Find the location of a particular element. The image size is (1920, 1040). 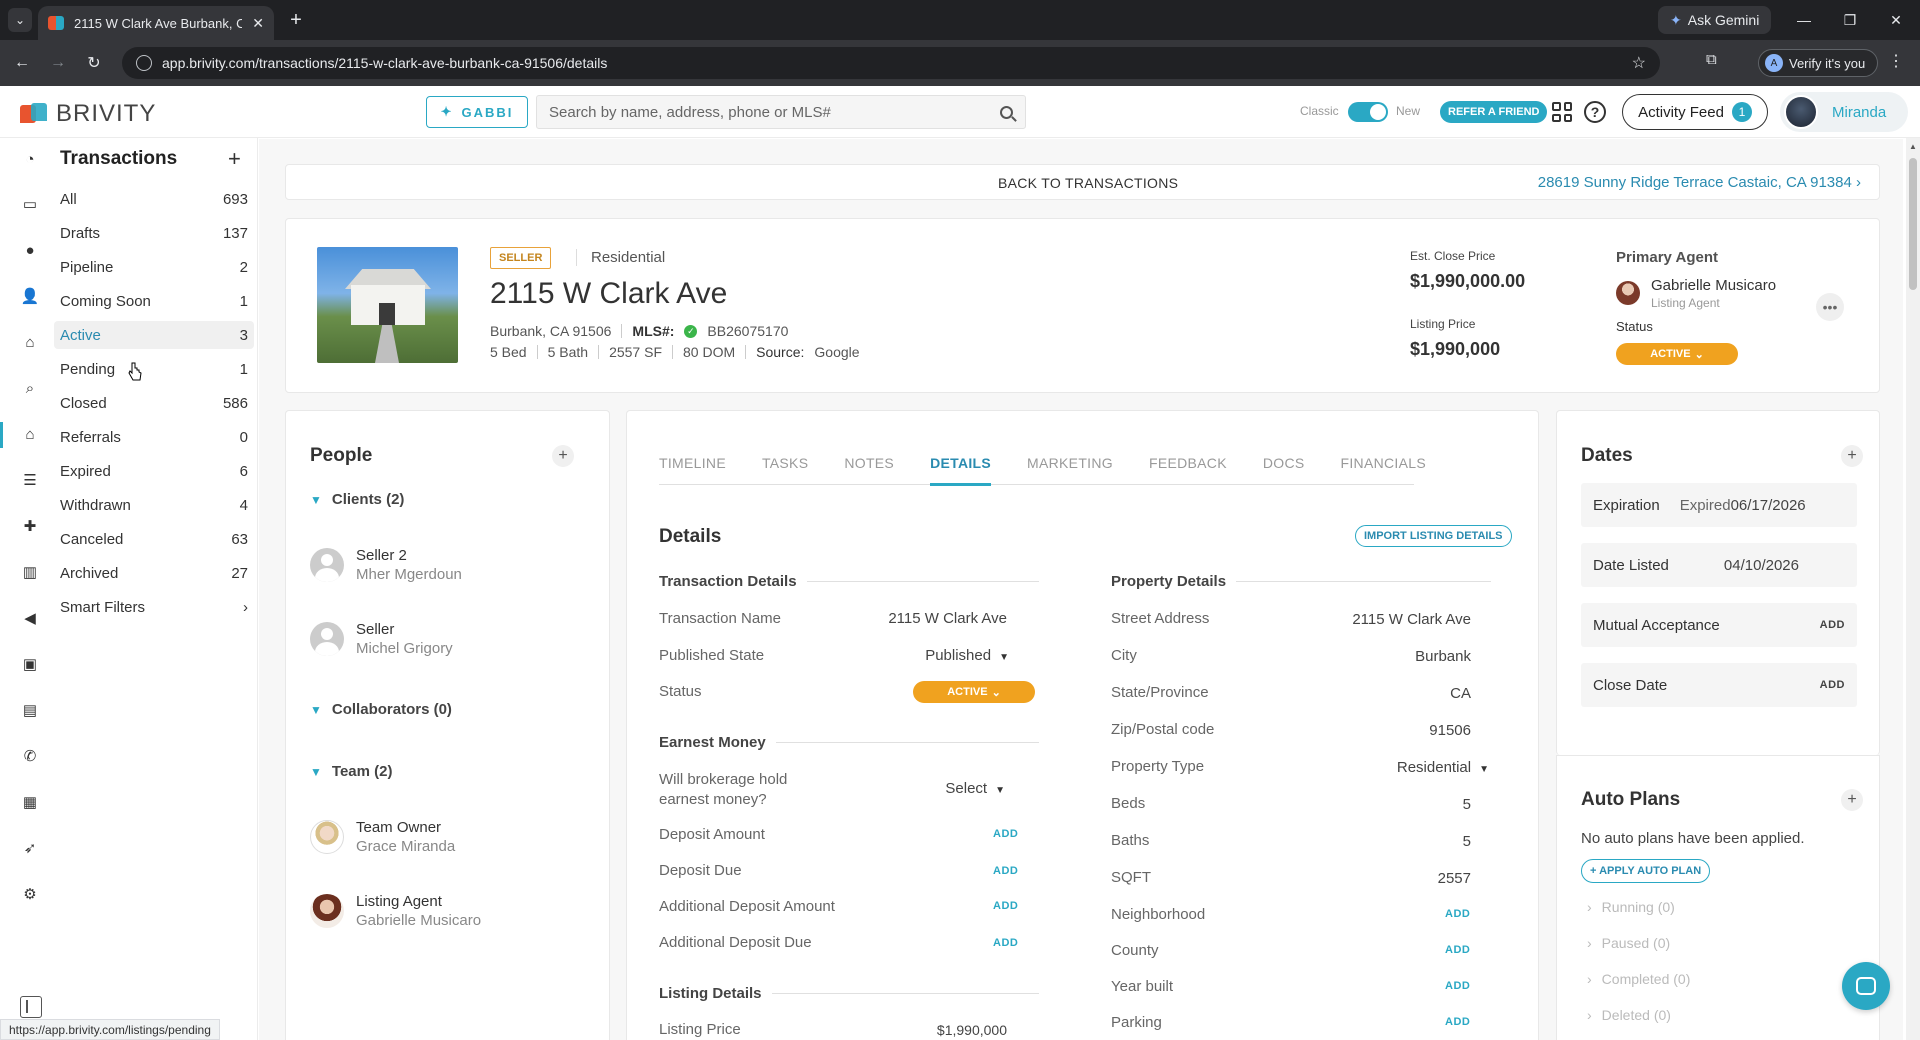

verify-profile-button: A Verify it's you is located at coordinates (1818, 63).